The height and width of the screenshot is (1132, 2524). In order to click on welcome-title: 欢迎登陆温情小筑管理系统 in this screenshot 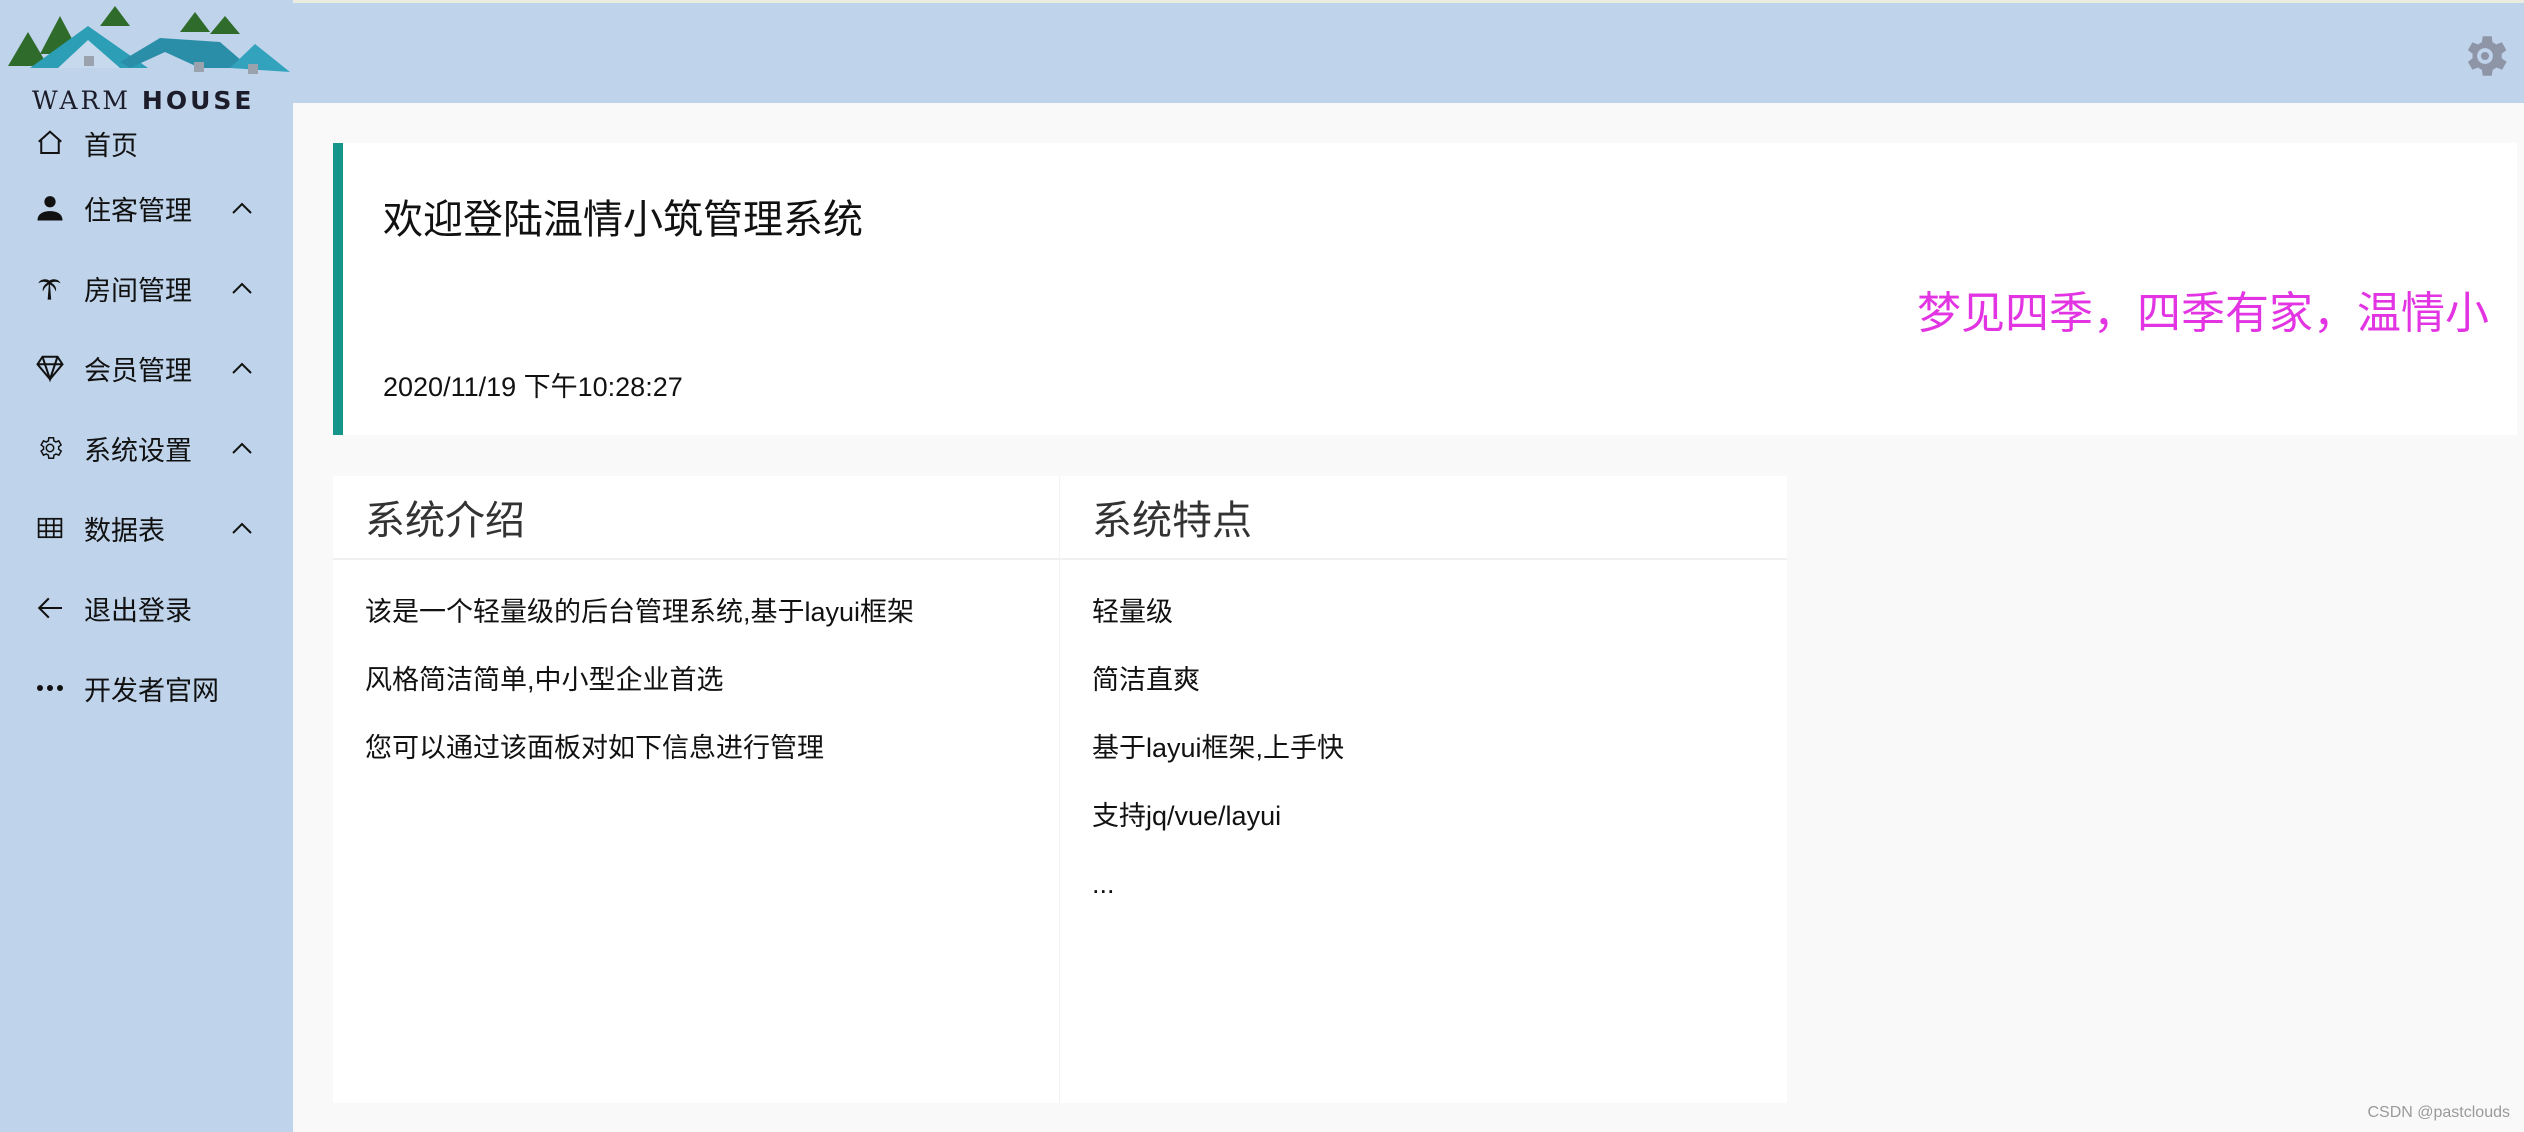, I will do `click(623, 220)`.